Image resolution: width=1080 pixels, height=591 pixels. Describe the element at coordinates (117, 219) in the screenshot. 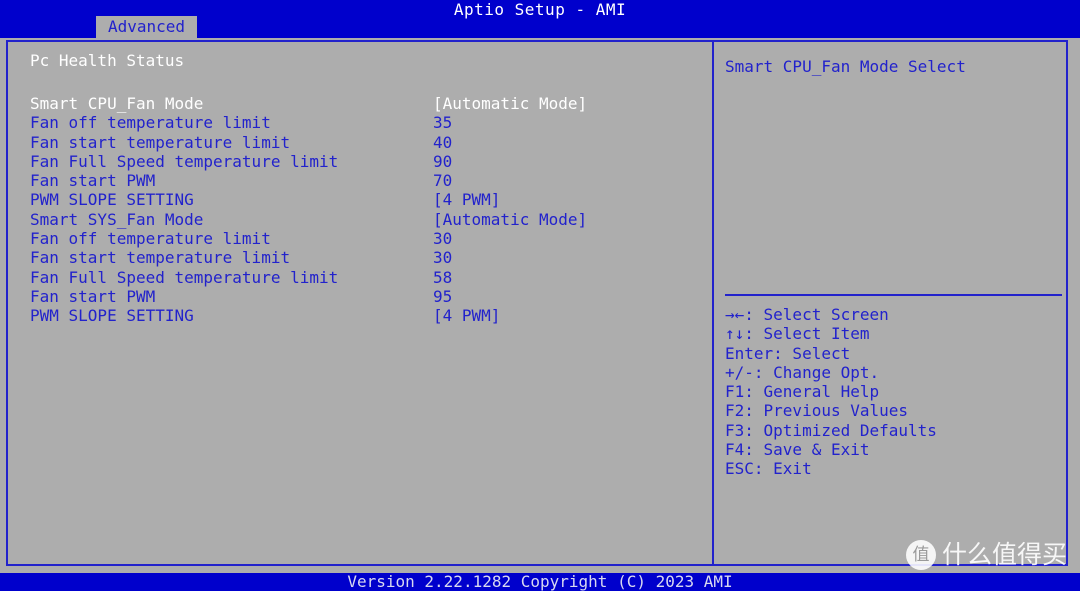

I see `setting-label: Smart SYS_Fan Mode` at that location.